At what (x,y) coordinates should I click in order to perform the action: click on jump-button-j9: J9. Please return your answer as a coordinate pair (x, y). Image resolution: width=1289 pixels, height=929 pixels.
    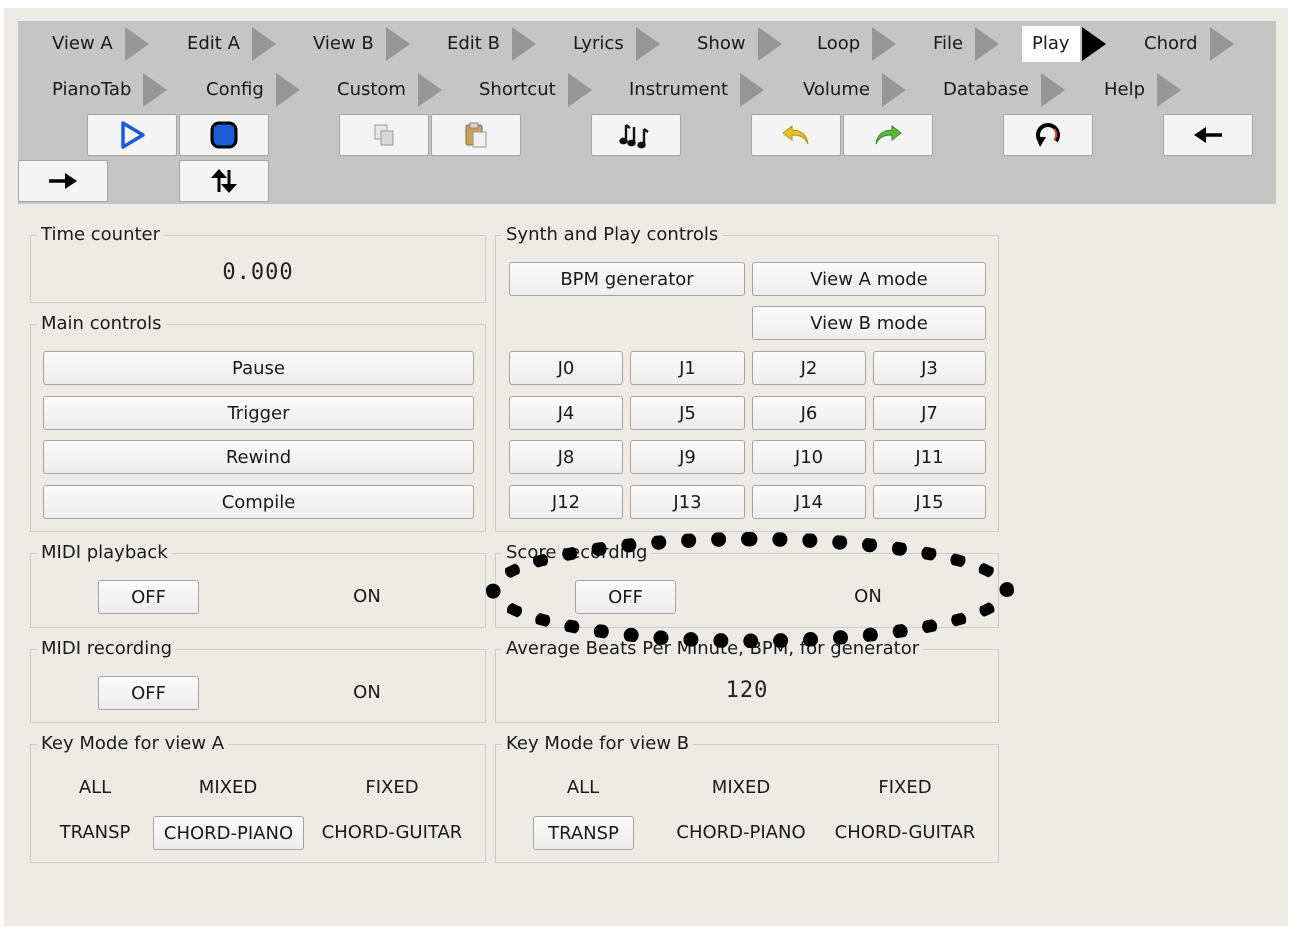
    Looking at the image, I should click on (687, 457).